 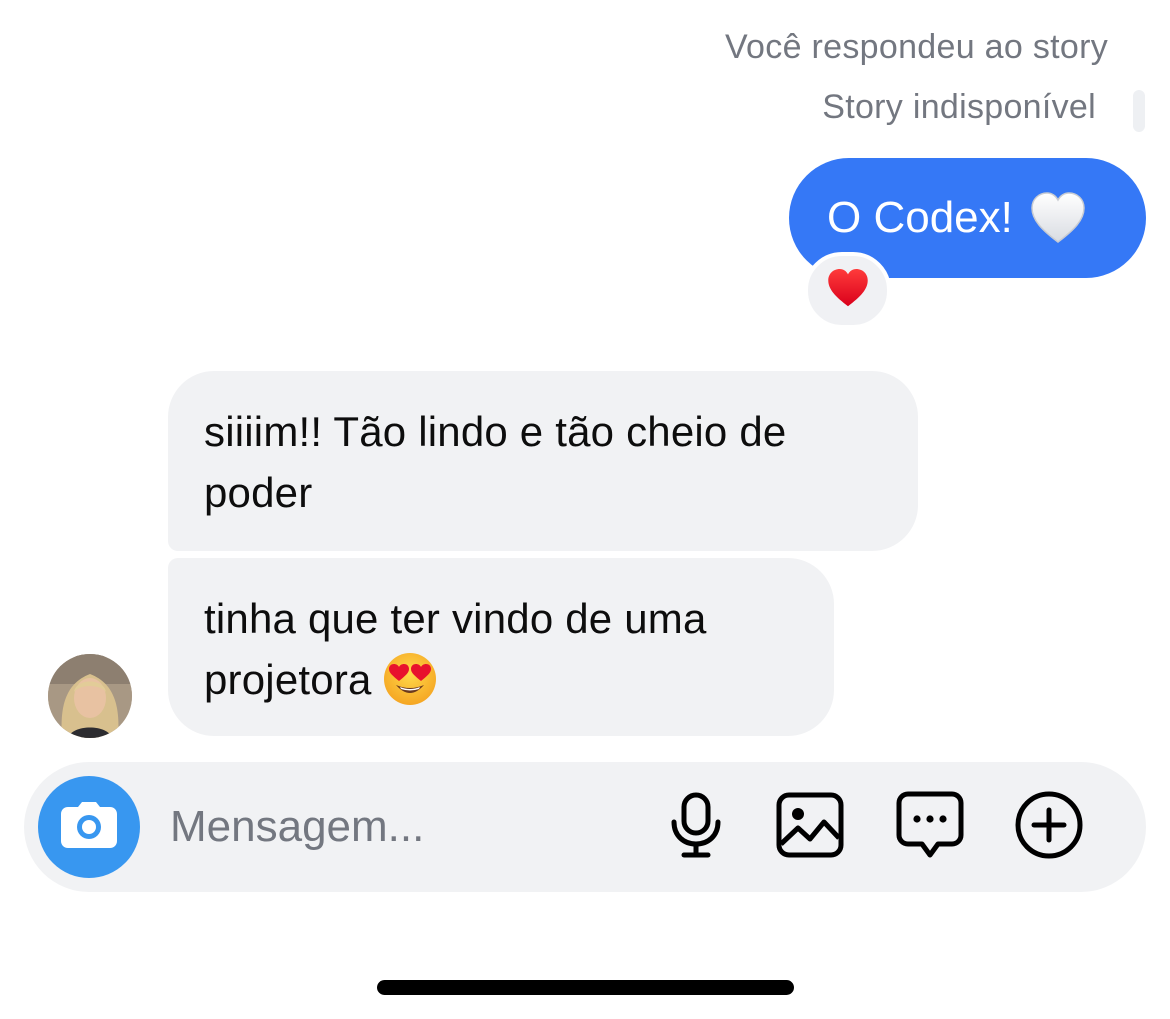 I want to click on incoming-message-text: siiiim!! Tão lindo e tão cheio de poder, so click(x=495, y=462).